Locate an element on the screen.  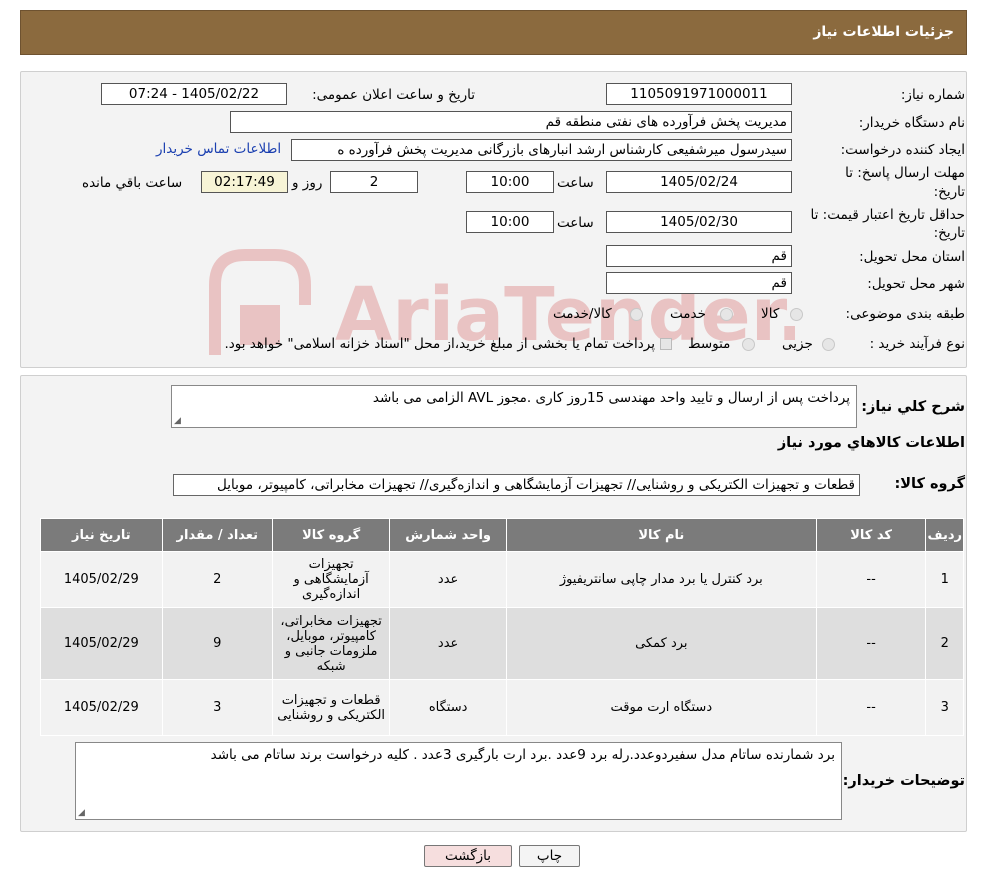
price-validity-time-label: ساعت is located at coordinates (575, 223).